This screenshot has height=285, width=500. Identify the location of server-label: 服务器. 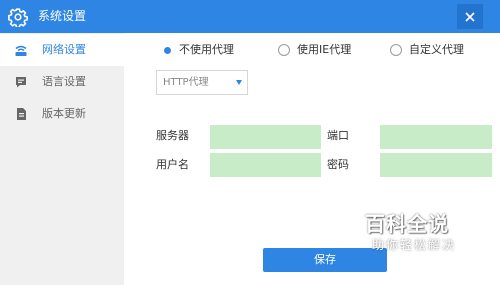
(172, 135).